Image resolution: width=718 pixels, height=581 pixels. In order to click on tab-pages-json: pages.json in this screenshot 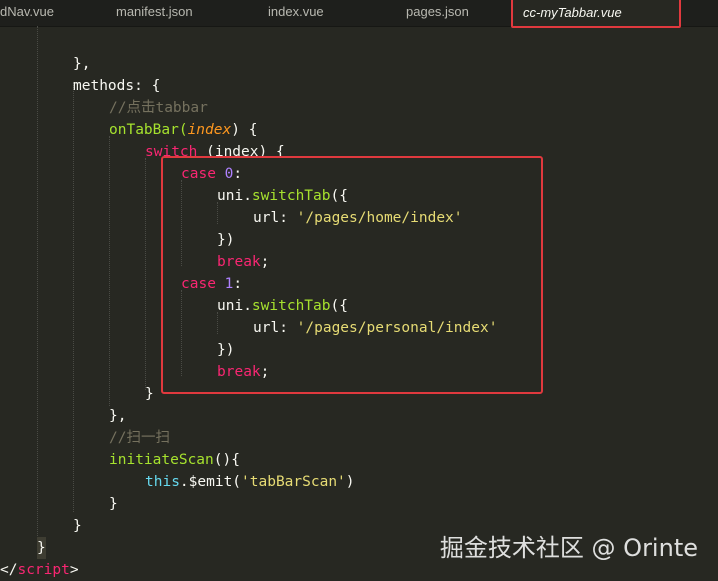, I will do `click(437, 13)`.